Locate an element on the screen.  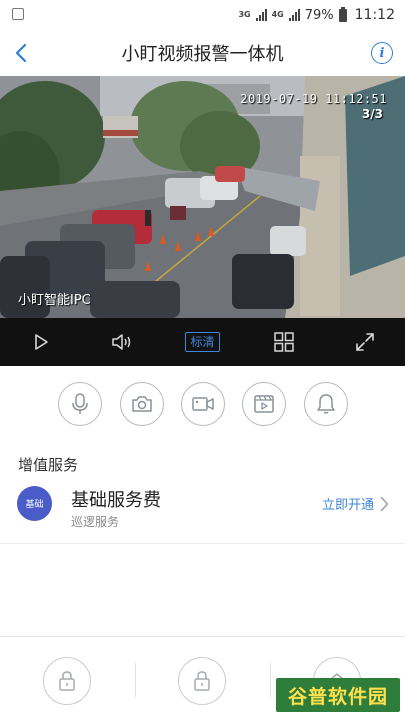
notification-icon is located at coordinates (18, 14).